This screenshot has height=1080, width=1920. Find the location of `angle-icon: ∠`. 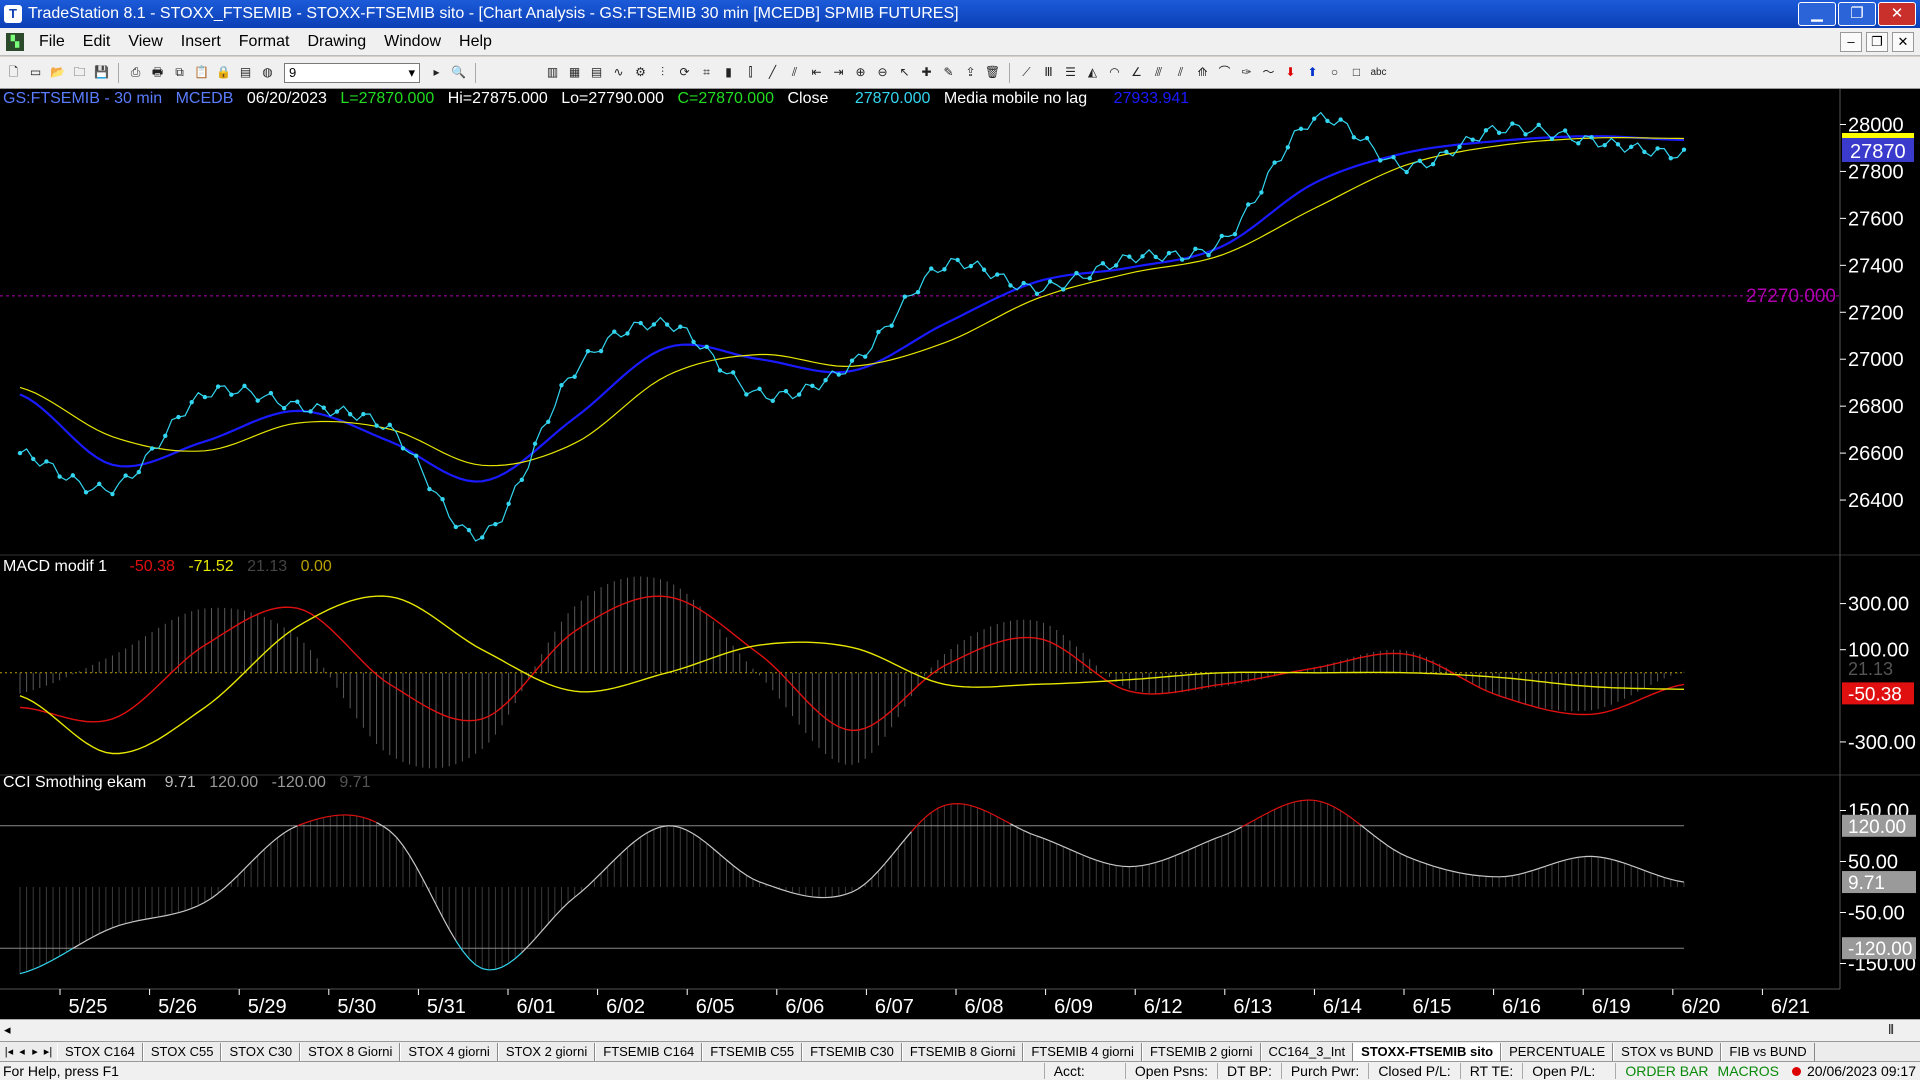

angle-icon: ∠ is located at coordinates (1136, 72).